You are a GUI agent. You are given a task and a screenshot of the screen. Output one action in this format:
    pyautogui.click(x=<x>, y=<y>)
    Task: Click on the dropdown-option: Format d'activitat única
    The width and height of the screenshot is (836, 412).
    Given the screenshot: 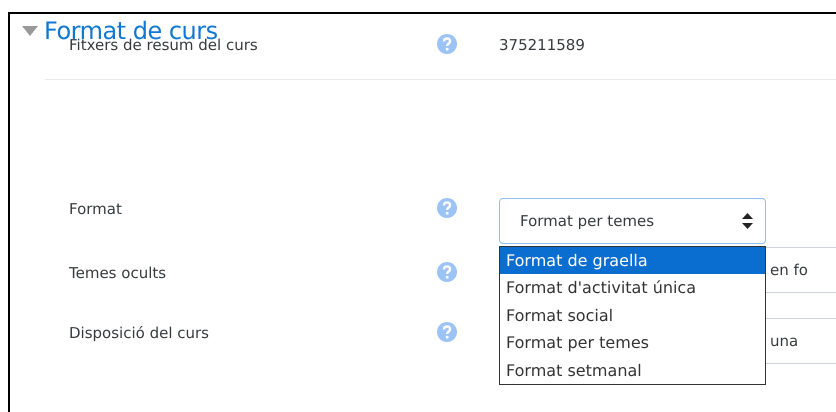 What is the action you would take?
    pyautogui.click(x=632, y=288)
    